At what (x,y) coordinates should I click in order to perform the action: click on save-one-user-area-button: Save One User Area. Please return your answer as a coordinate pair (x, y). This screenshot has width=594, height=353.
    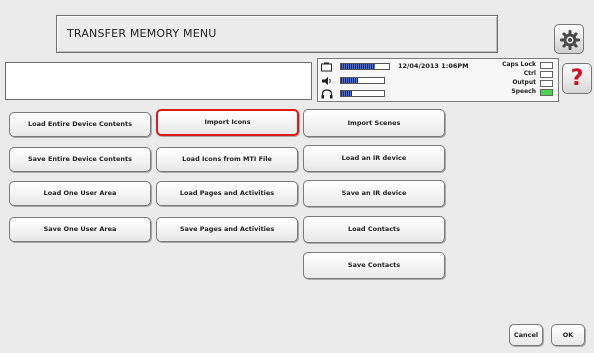
    Looking at the image, I should click on (80, 229).